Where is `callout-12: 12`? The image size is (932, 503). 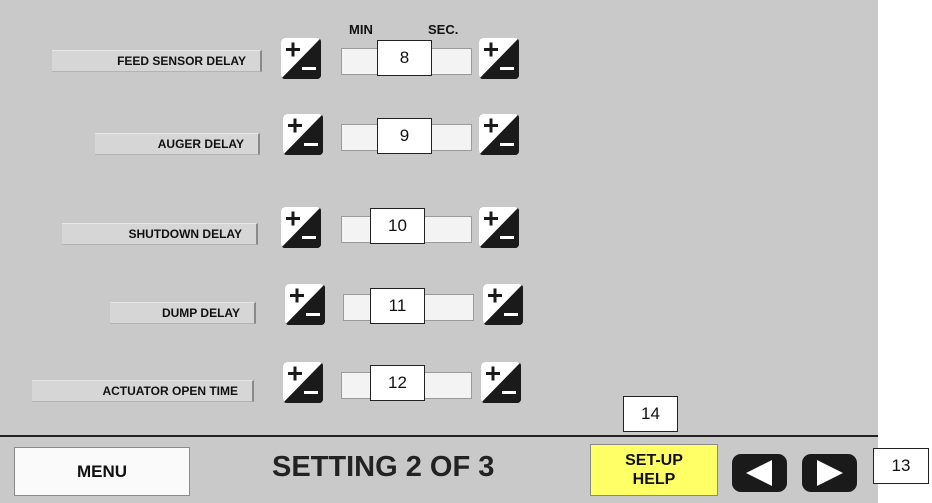
callout-12: 12 is located at coordinates (397, 383).